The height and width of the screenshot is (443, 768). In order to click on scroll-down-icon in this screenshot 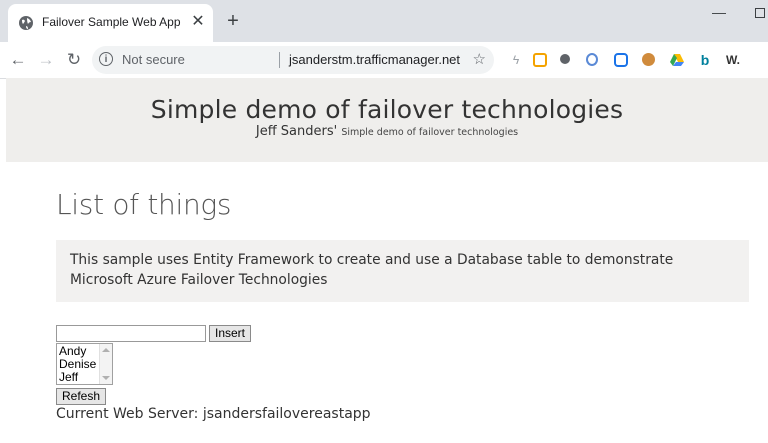, I will do `click(106, 378)`.